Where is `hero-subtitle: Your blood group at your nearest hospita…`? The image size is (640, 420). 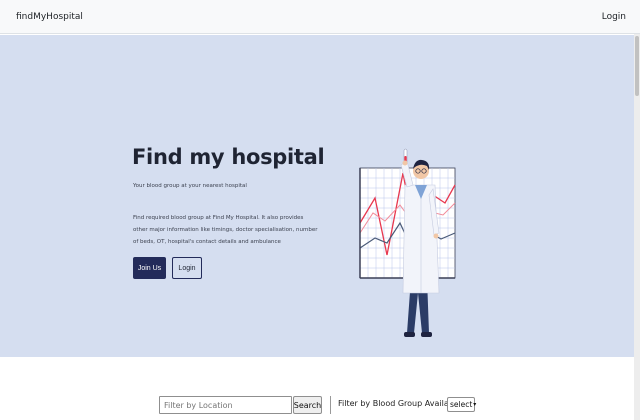
hero-subtitle: Your blood group at your nearest hospita… is located at coordinates (190, 186).